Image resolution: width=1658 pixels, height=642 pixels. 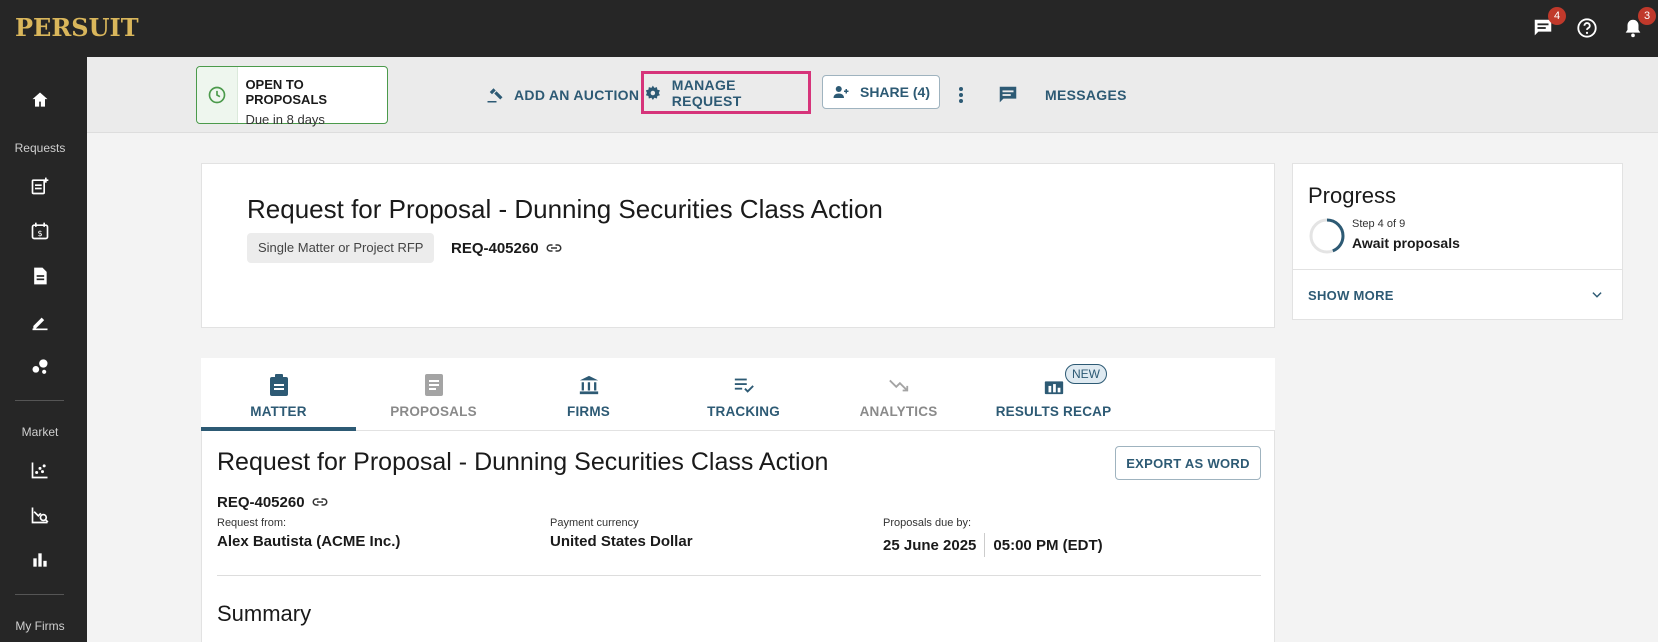 What do you see at coordinates (652, 92) in the screenshot?
I see `gear-icon` at bounding box center [652, 92].